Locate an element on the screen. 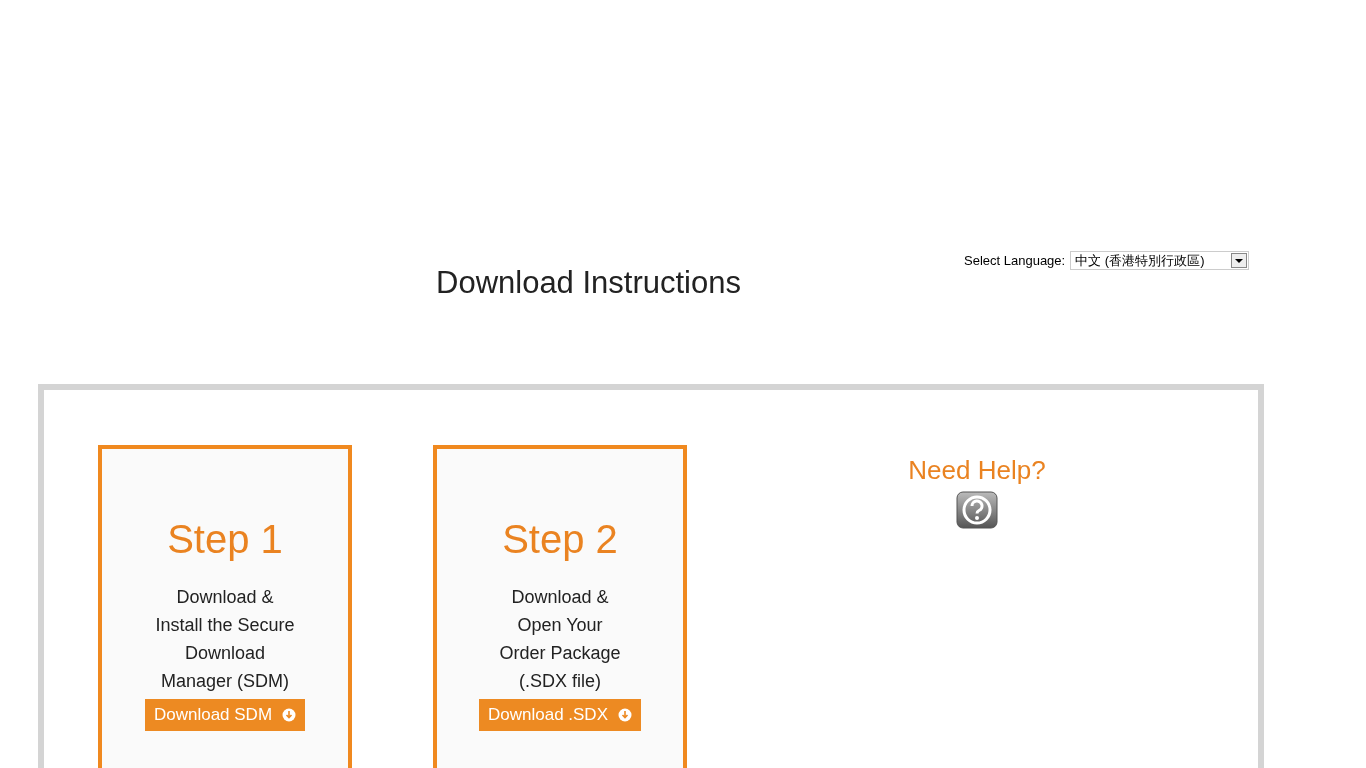 The width and height of the screenshot is (1366, 768). language-label: Select Language: is located at coordinates (1015, 261).